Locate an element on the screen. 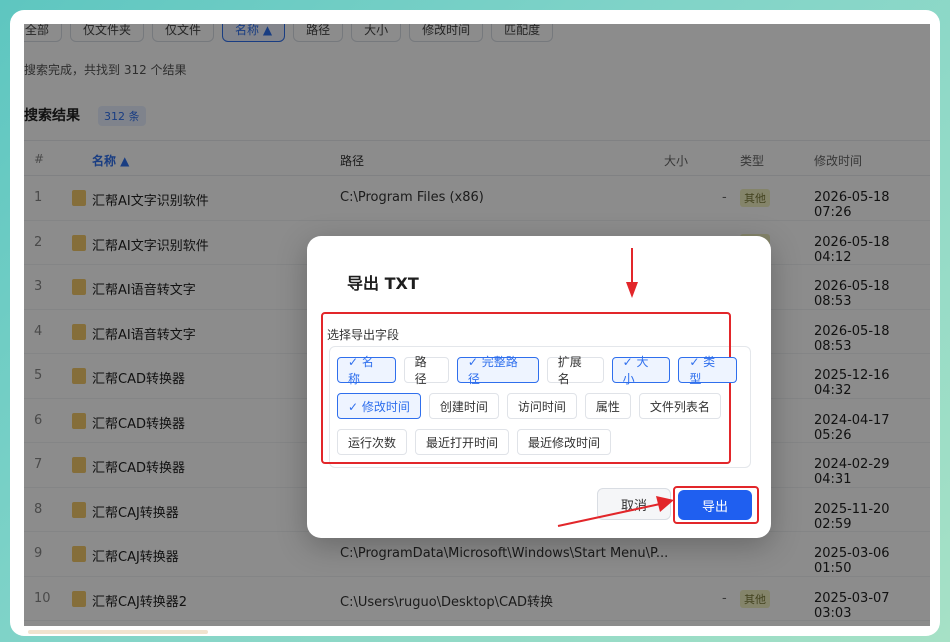 The image size is (950, 642). fields-label: 选择导出字段 is located at coordinates (363, 335).